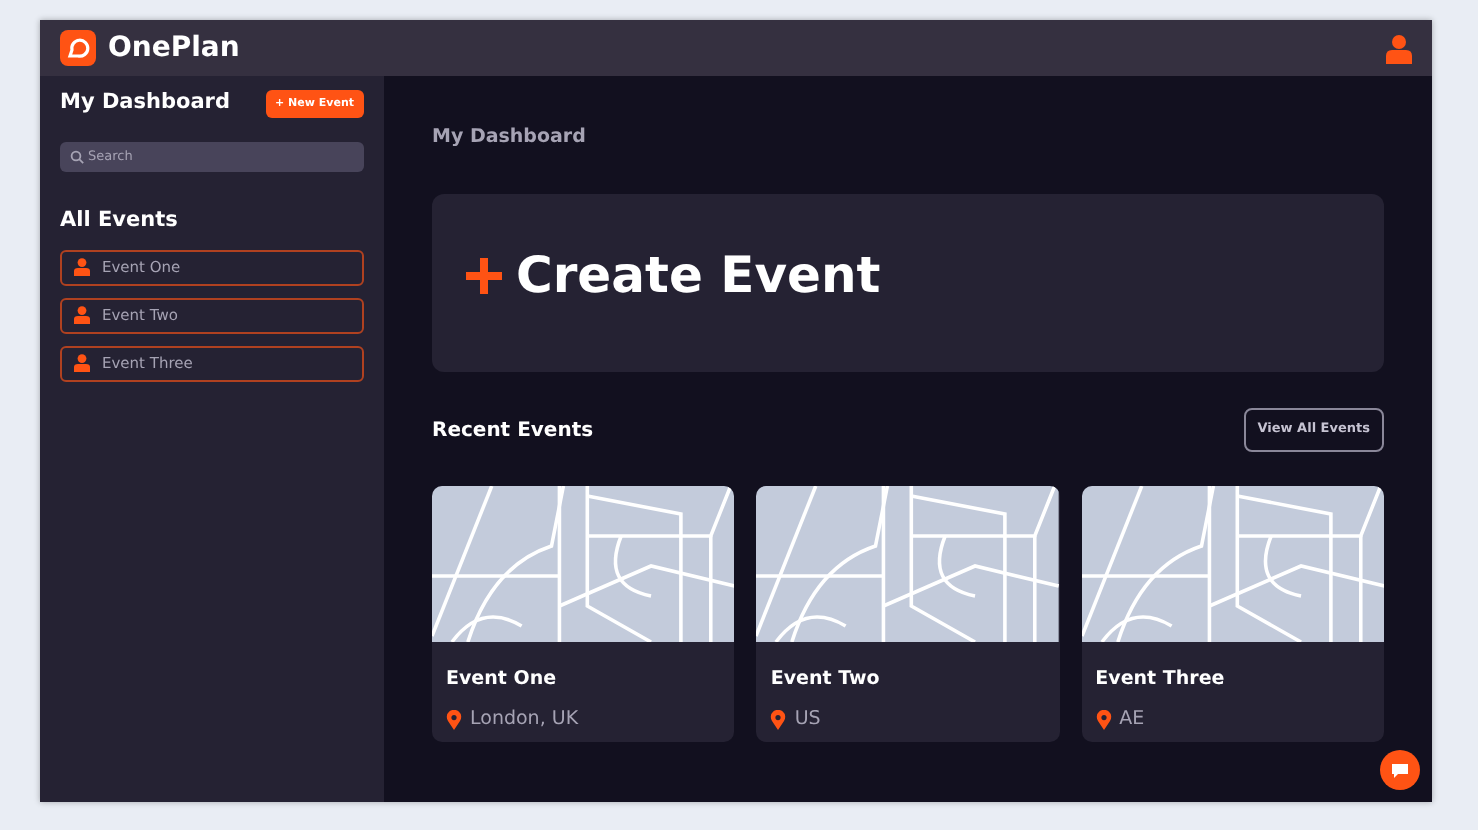  What do you see at coordinates (484, 275) in the screenshot?
I see `plus-icon` at bounding box center [484, 275].